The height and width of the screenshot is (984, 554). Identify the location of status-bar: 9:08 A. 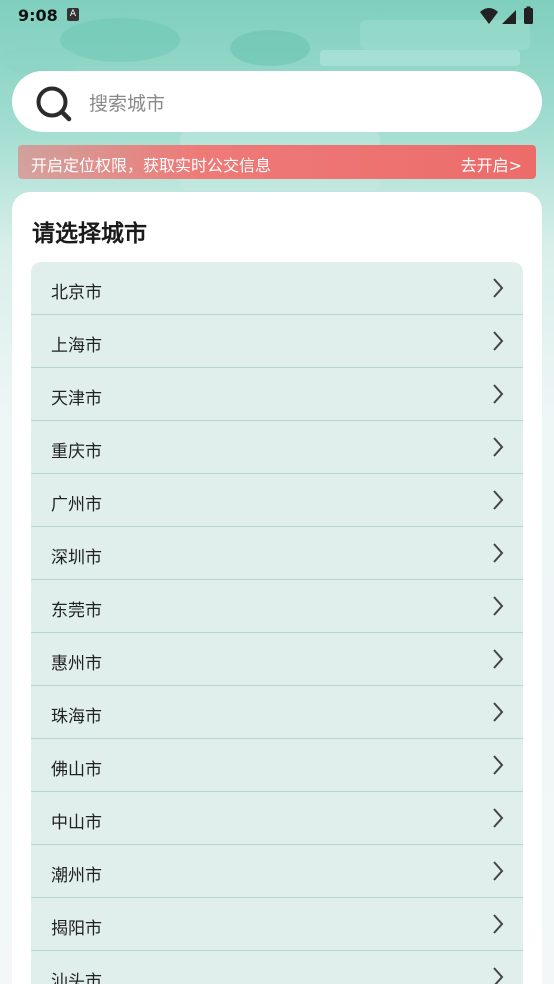
(277, 16).